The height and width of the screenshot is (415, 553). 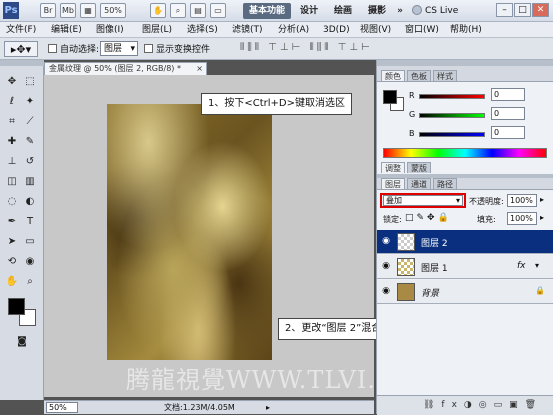 I want to click on quick-mask-icon: ◙, so click(x=22, y=342).